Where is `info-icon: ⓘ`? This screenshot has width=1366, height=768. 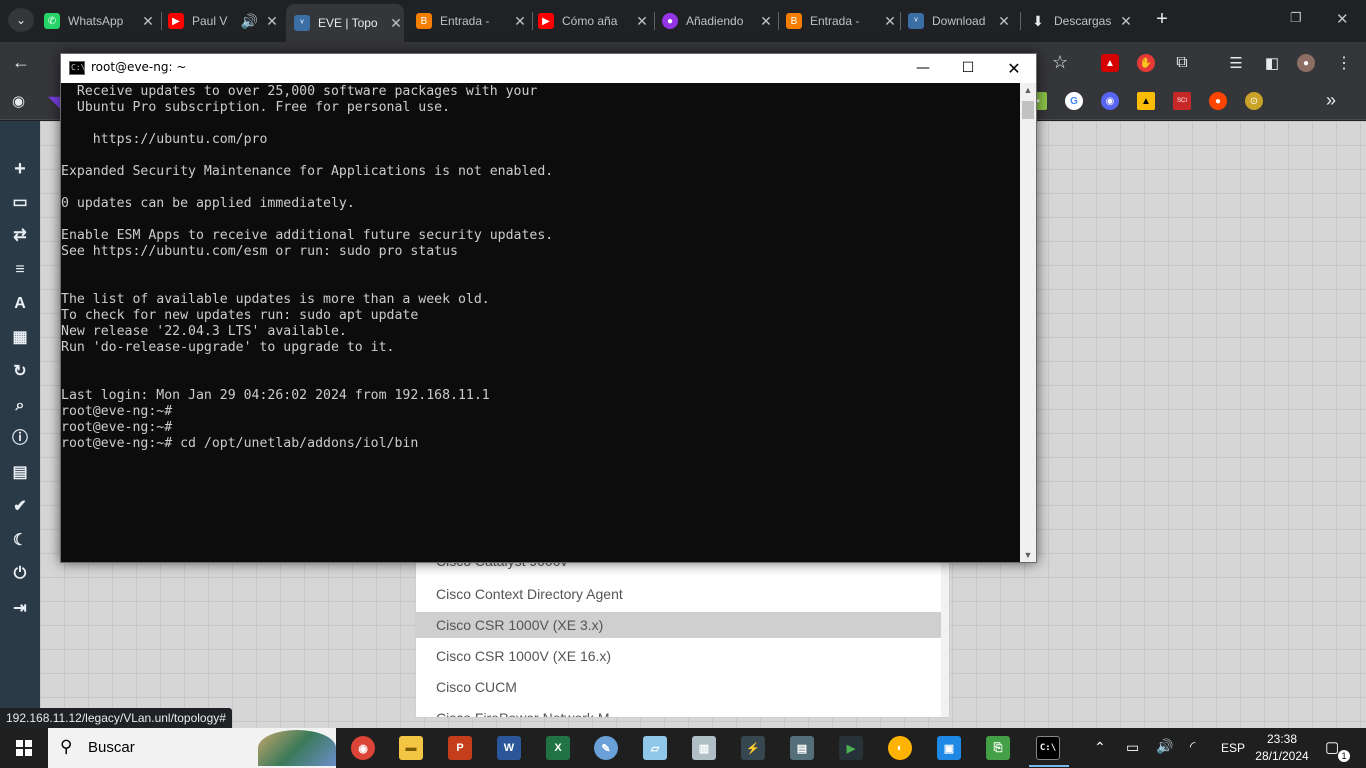 info-icon: ⓘ is located at coordinates (20, 439).